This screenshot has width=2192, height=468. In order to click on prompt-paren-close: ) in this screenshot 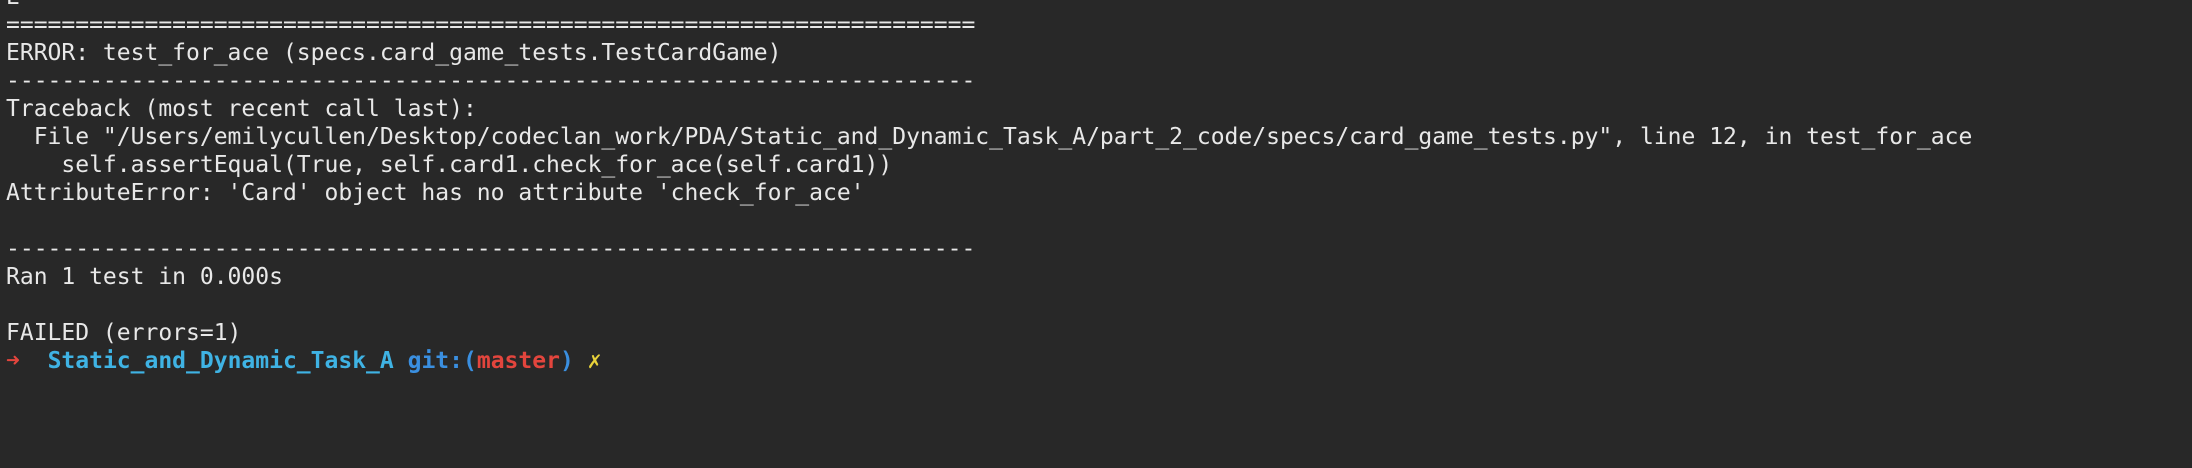, I will do `click(566, 361)`.